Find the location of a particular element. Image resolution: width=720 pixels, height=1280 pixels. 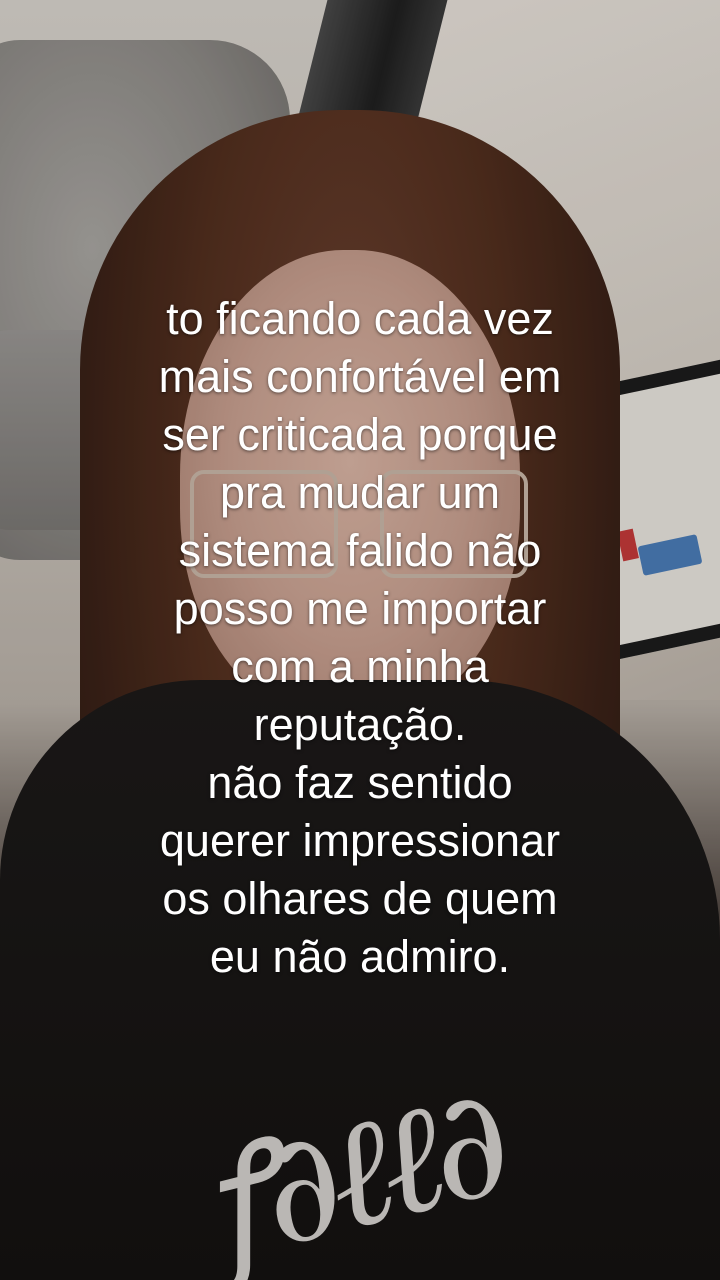

caption-line: querer impressionar is located at coordinates (360, 840).